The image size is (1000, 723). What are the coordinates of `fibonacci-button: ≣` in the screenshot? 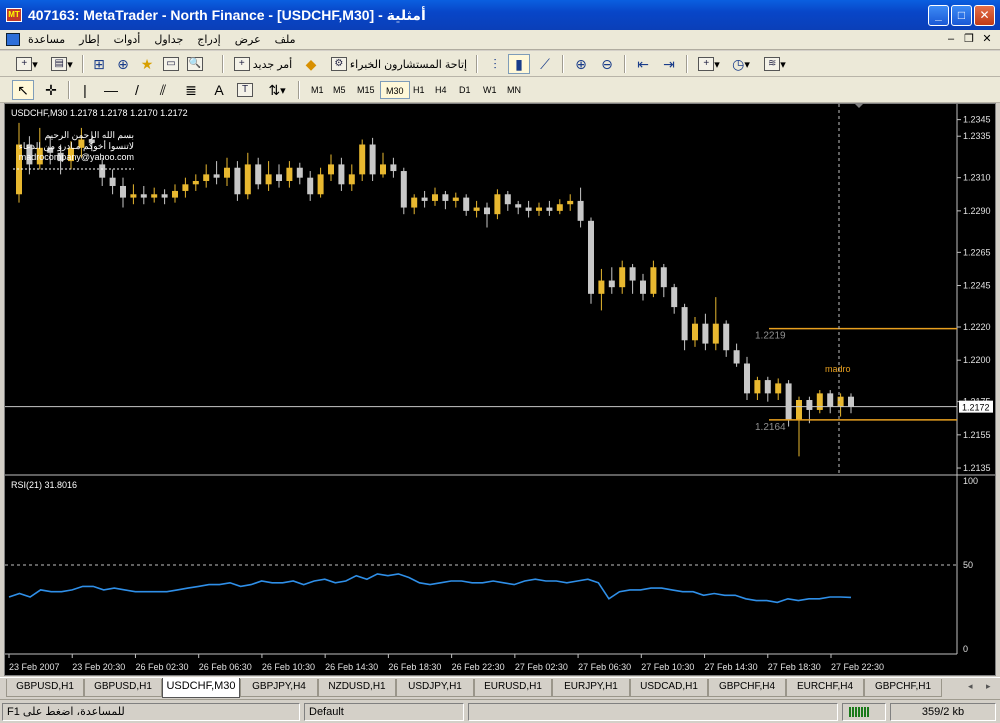 It's located at (191, 90).